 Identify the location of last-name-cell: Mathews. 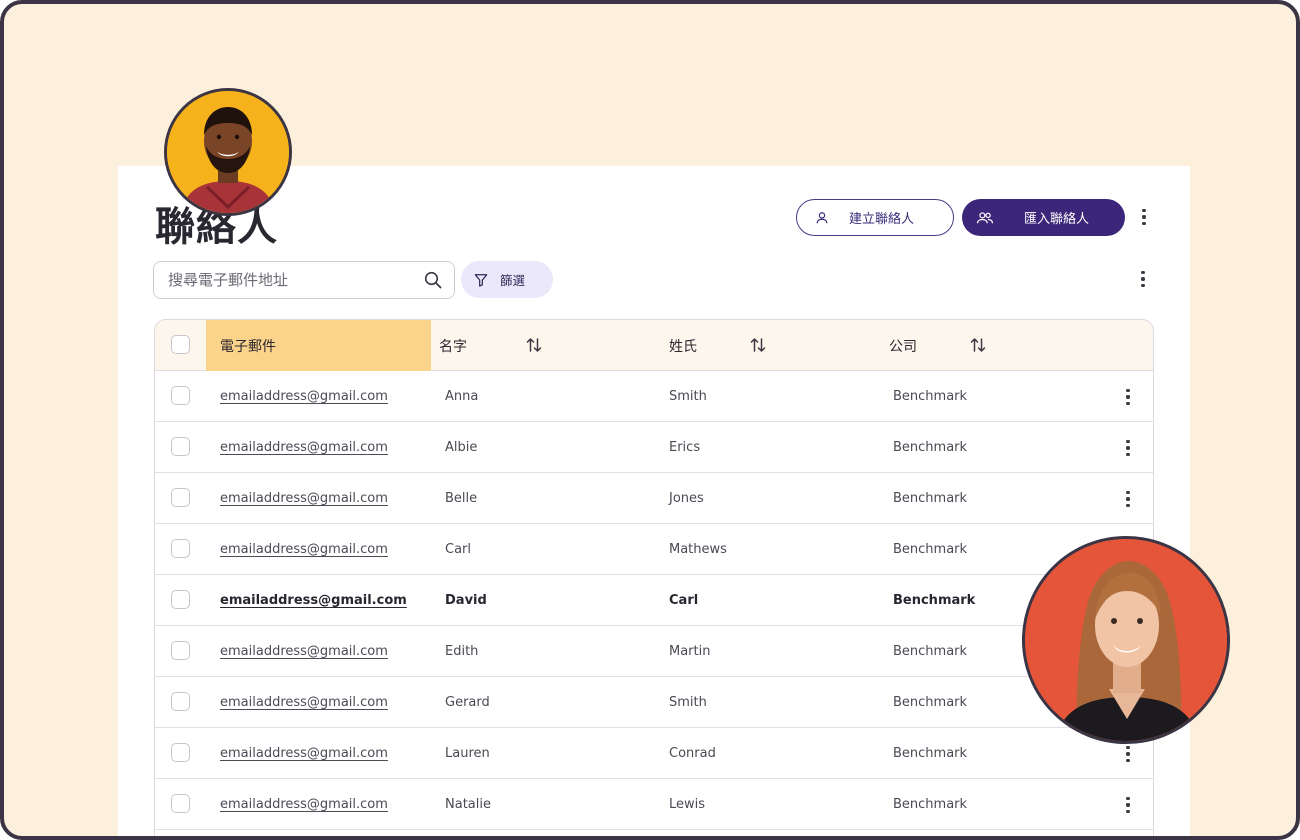
(698, 549).